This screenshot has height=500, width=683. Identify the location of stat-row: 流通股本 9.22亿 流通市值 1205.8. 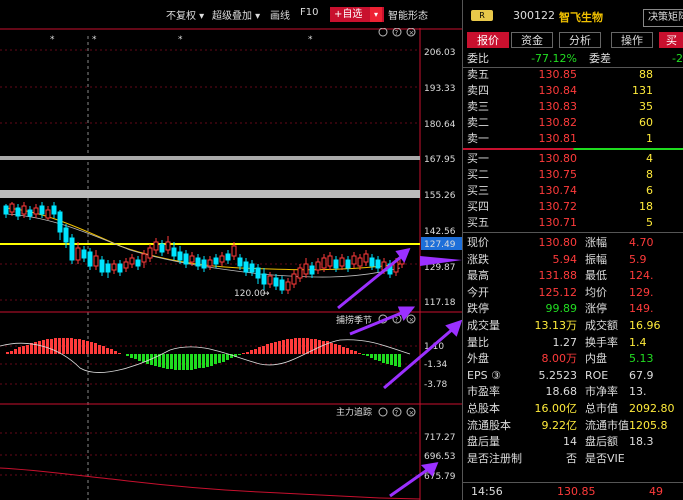
(573, 425).